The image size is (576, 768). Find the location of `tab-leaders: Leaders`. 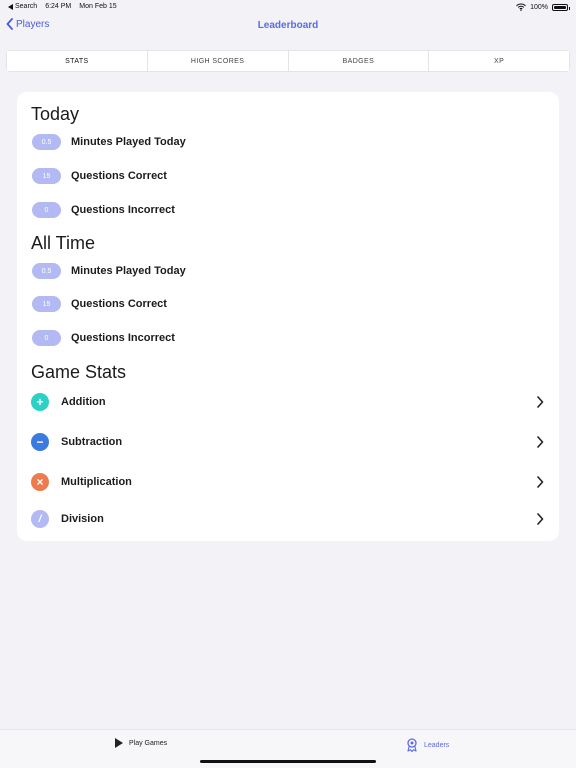

tab-leaders: Leaders is located at coordinates (427, 745).